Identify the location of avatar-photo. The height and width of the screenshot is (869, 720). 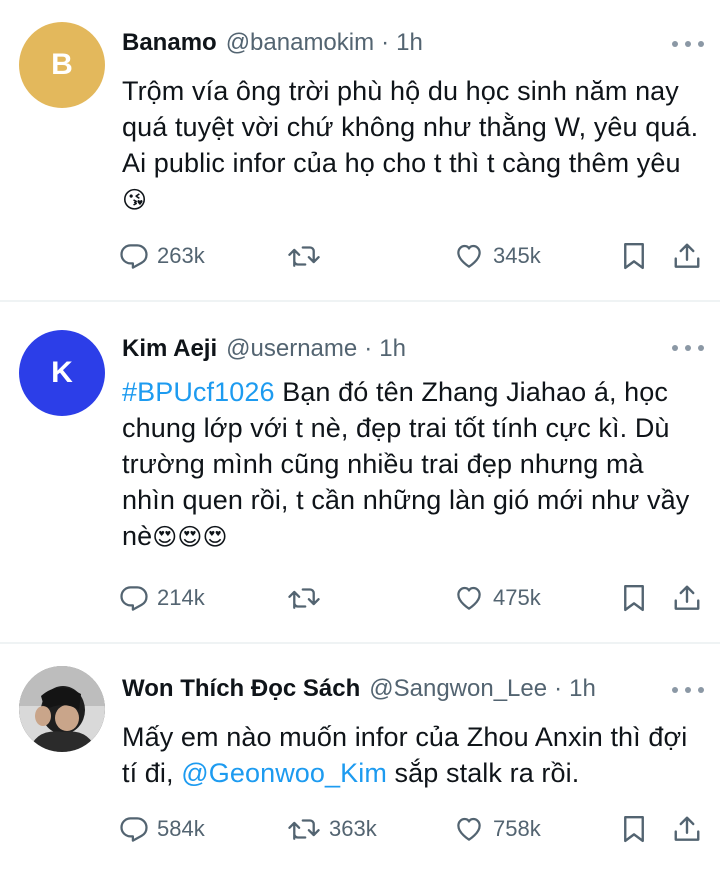
(62, 709).